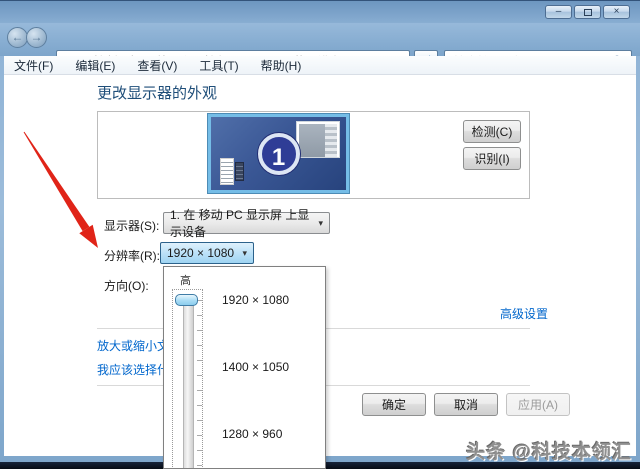 This screenshot has width=640, height=469. Describe the element at coordinates (240, 223) in the screenshot. I see `display-select-value: 1. 在 移动 PC 显示屏 上显示设备` at that location.